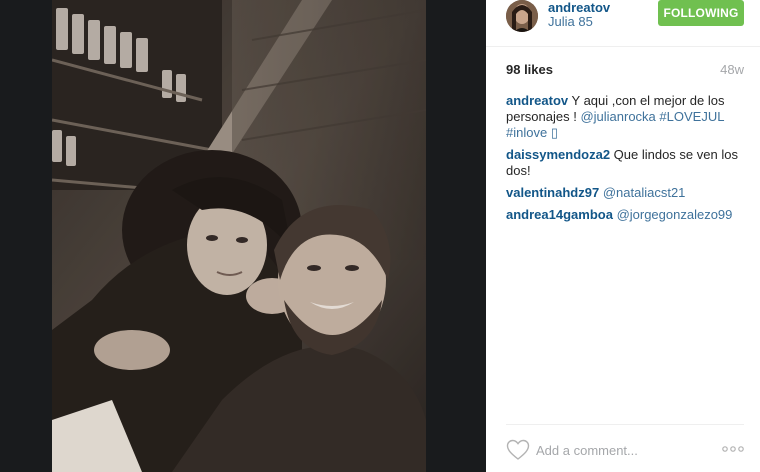 This screenshot has height=472, width=760. I want to click on divider, so click(625, 424).